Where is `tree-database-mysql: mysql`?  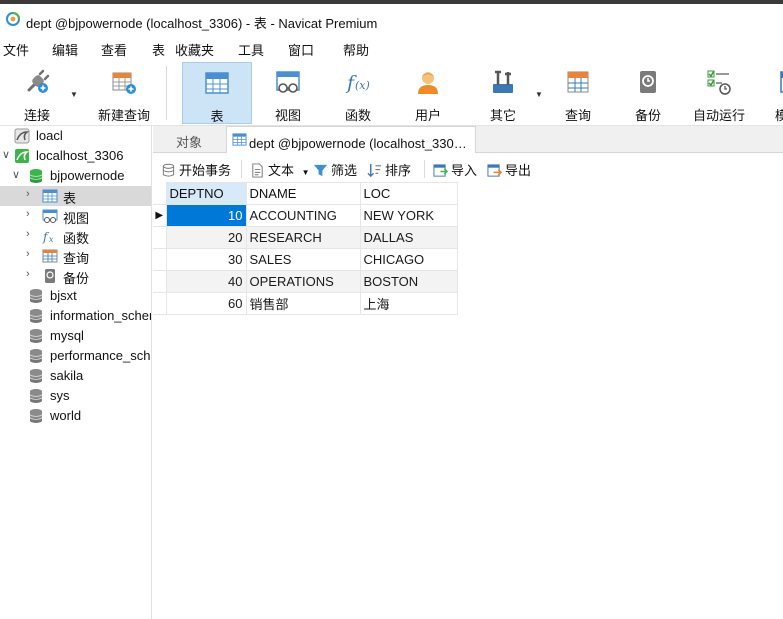
tree-database-mysql: mysql is located at coordinates (75, 336).